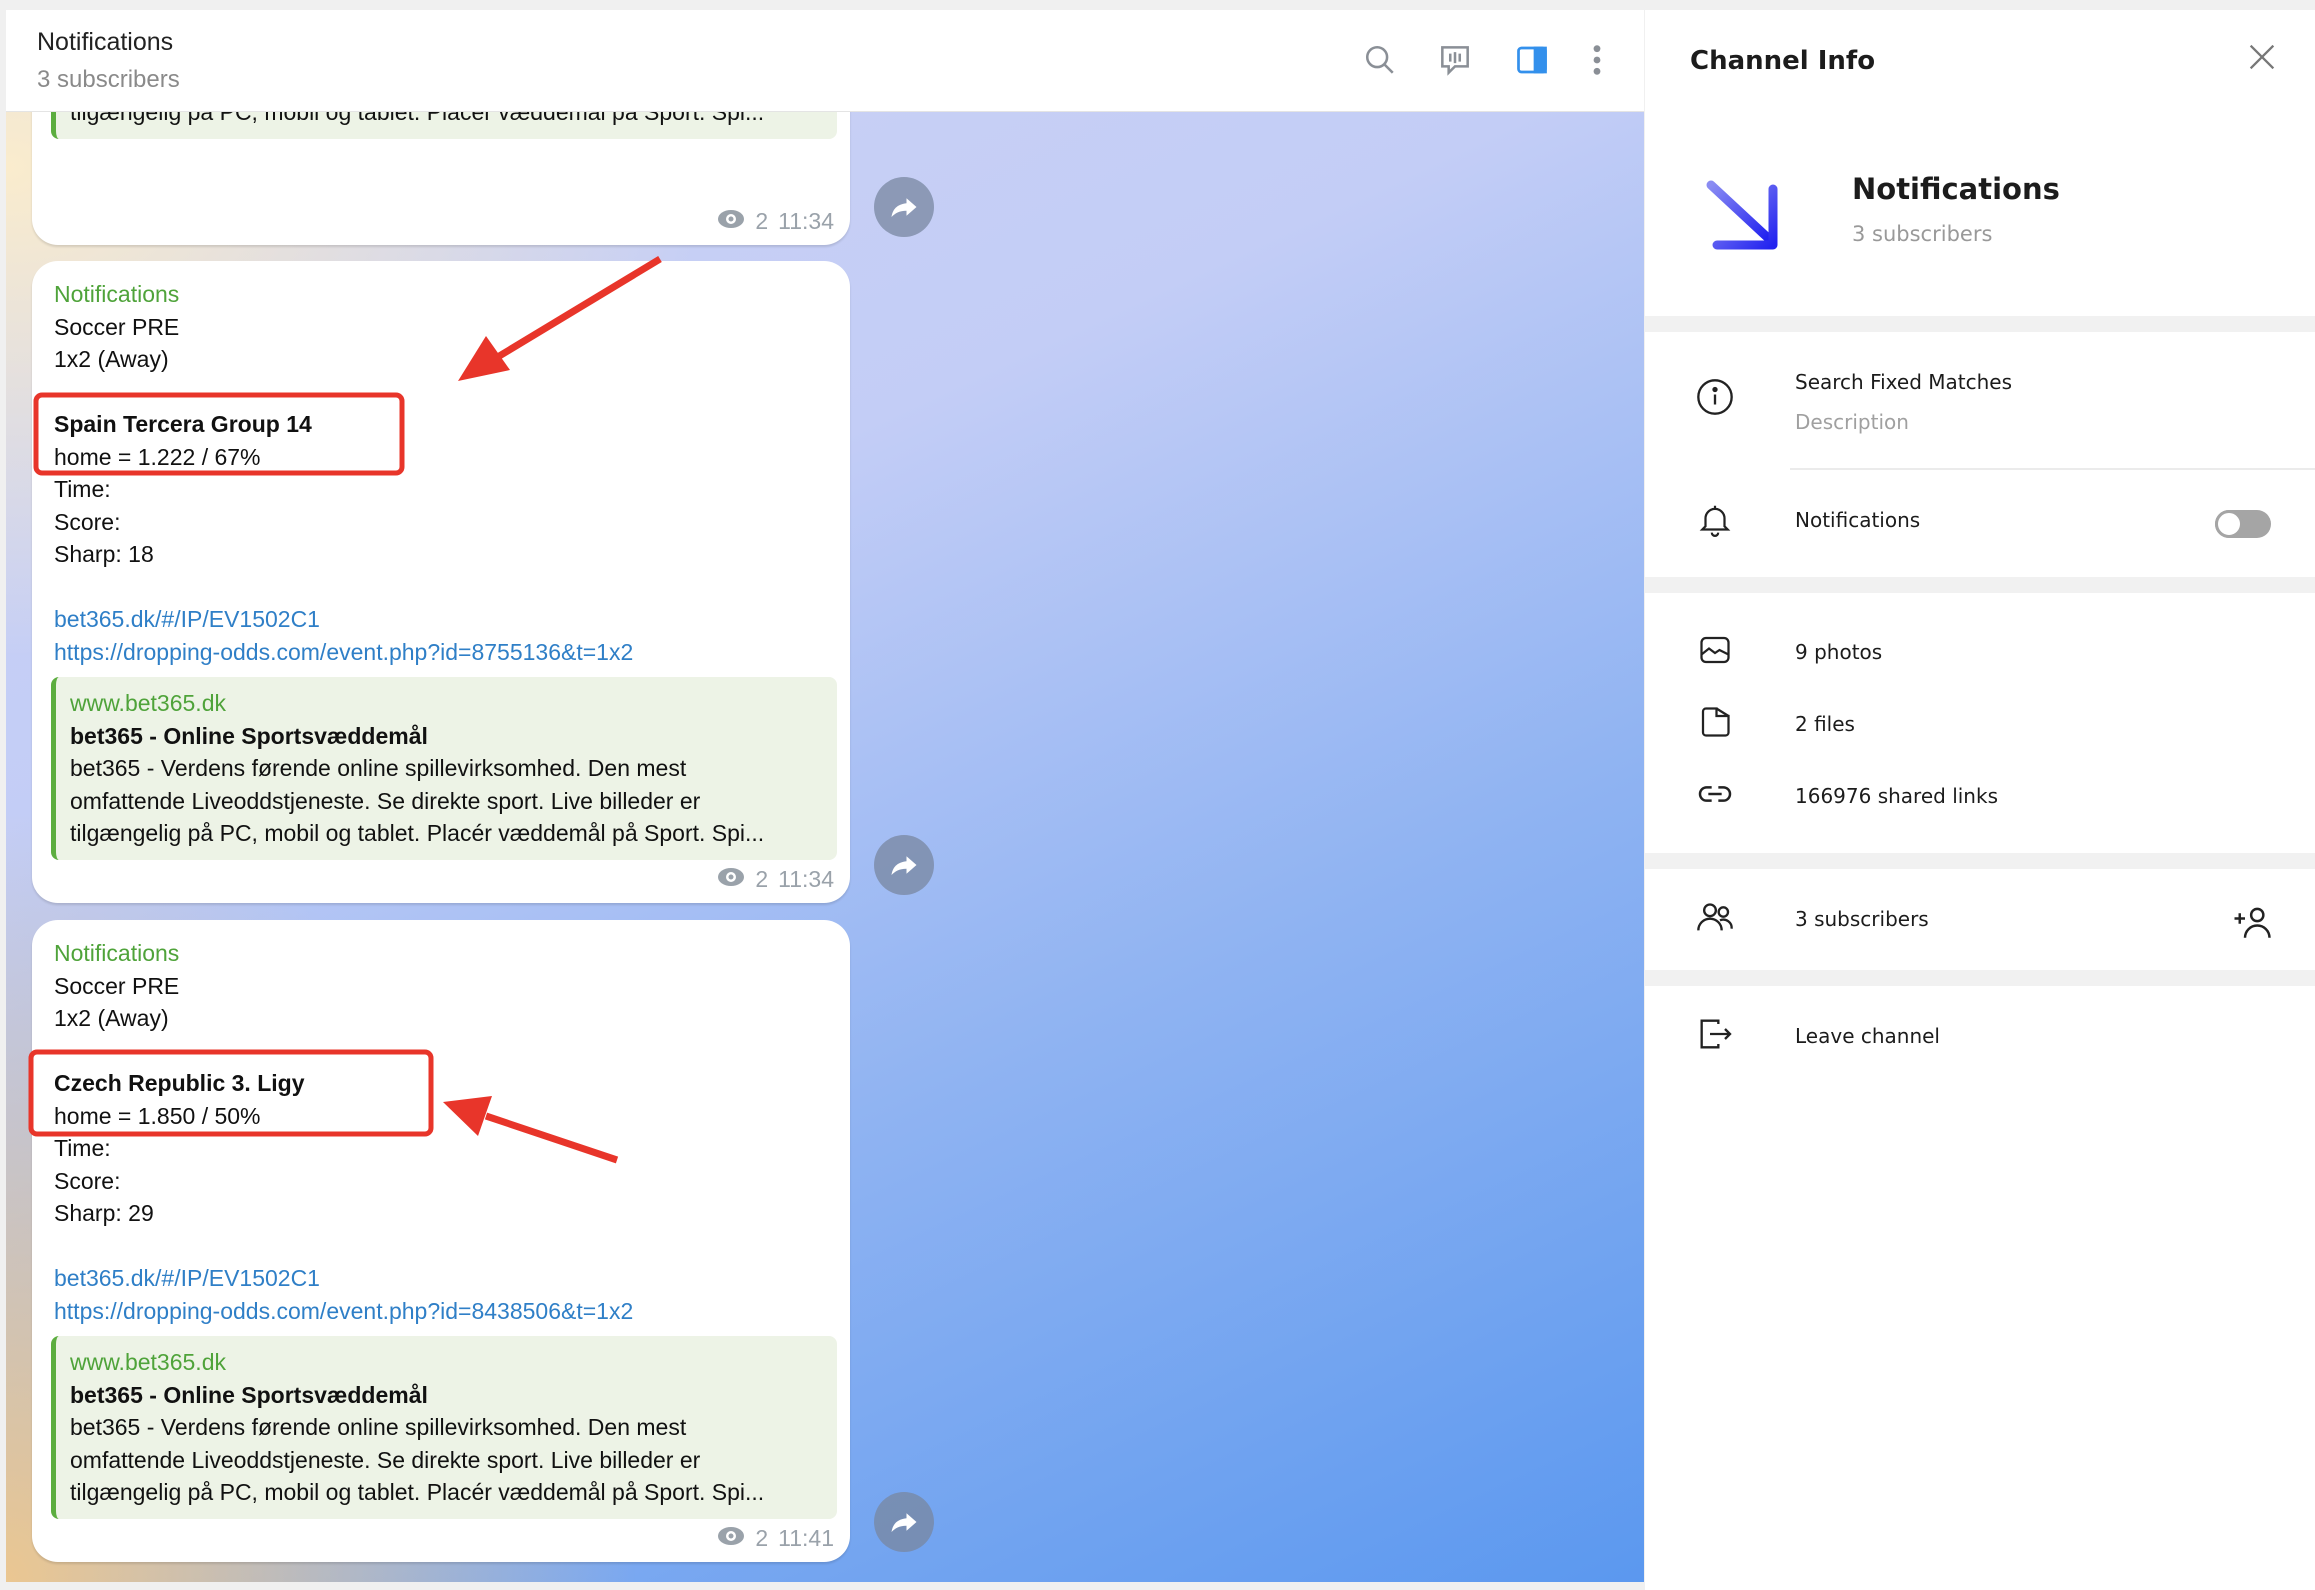  I want to click on notifications-label: Notifications, so click(1858, 520).